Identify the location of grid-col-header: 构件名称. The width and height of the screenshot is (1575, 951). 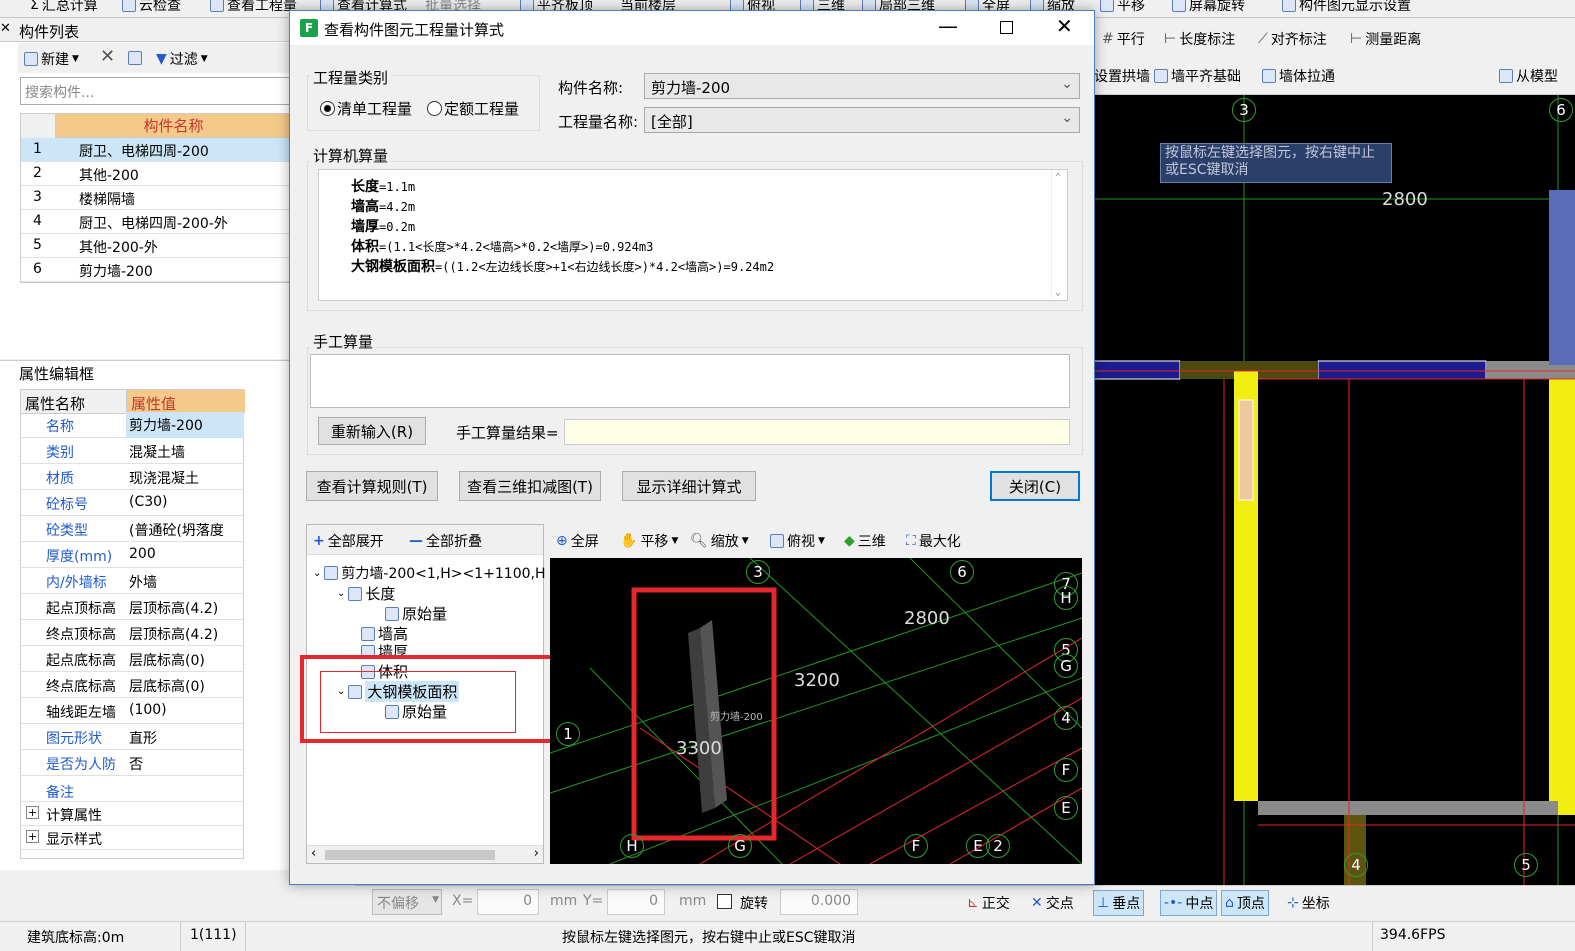
(173, 126).